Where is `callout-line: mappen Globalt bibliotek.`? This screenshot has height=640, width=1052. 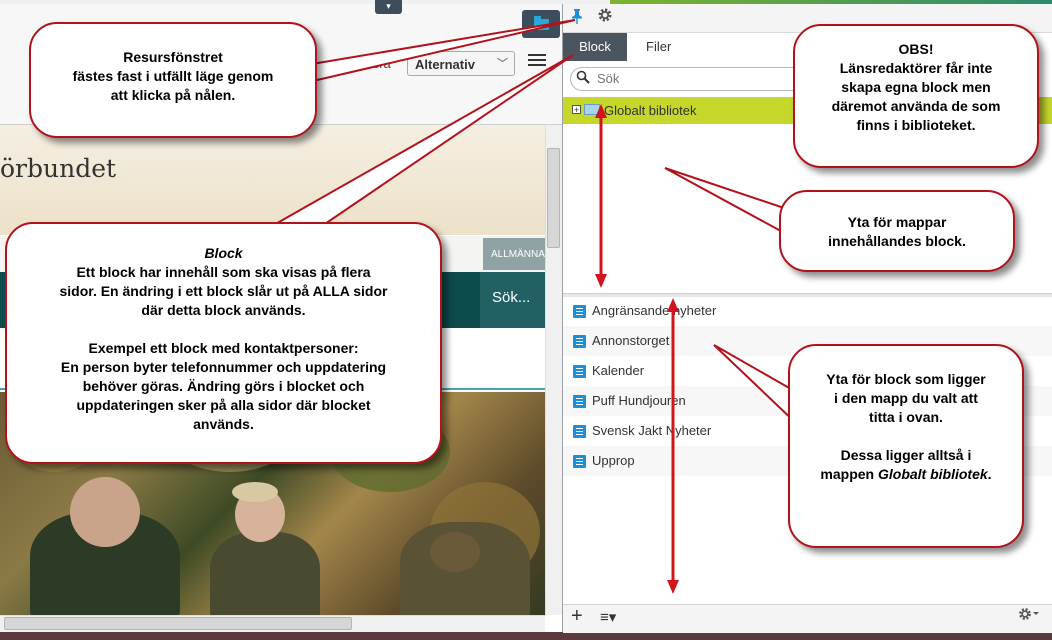 callout-line: mappen Globalt bibliotek. is located at coordinates (906, 474).